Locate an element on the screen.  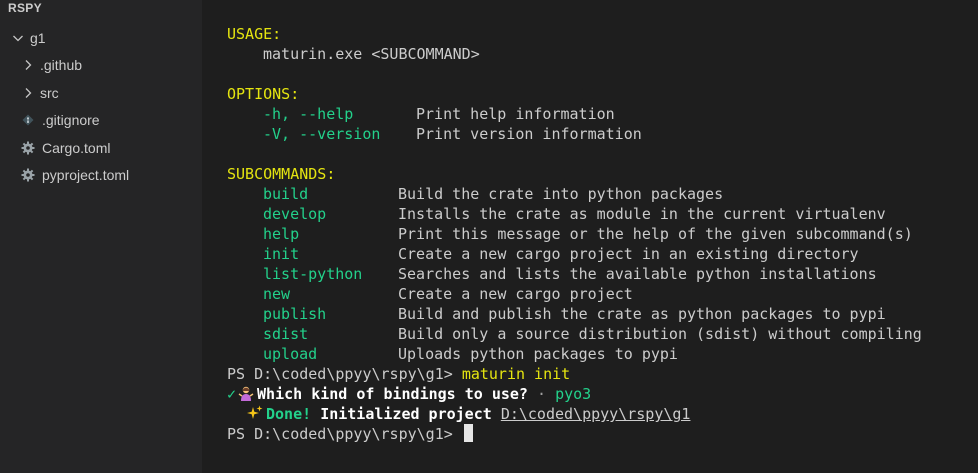
prompt-line: PS D:\coded\ppyy\rspy\g1> maturin init is located at coordinates (398, 374).